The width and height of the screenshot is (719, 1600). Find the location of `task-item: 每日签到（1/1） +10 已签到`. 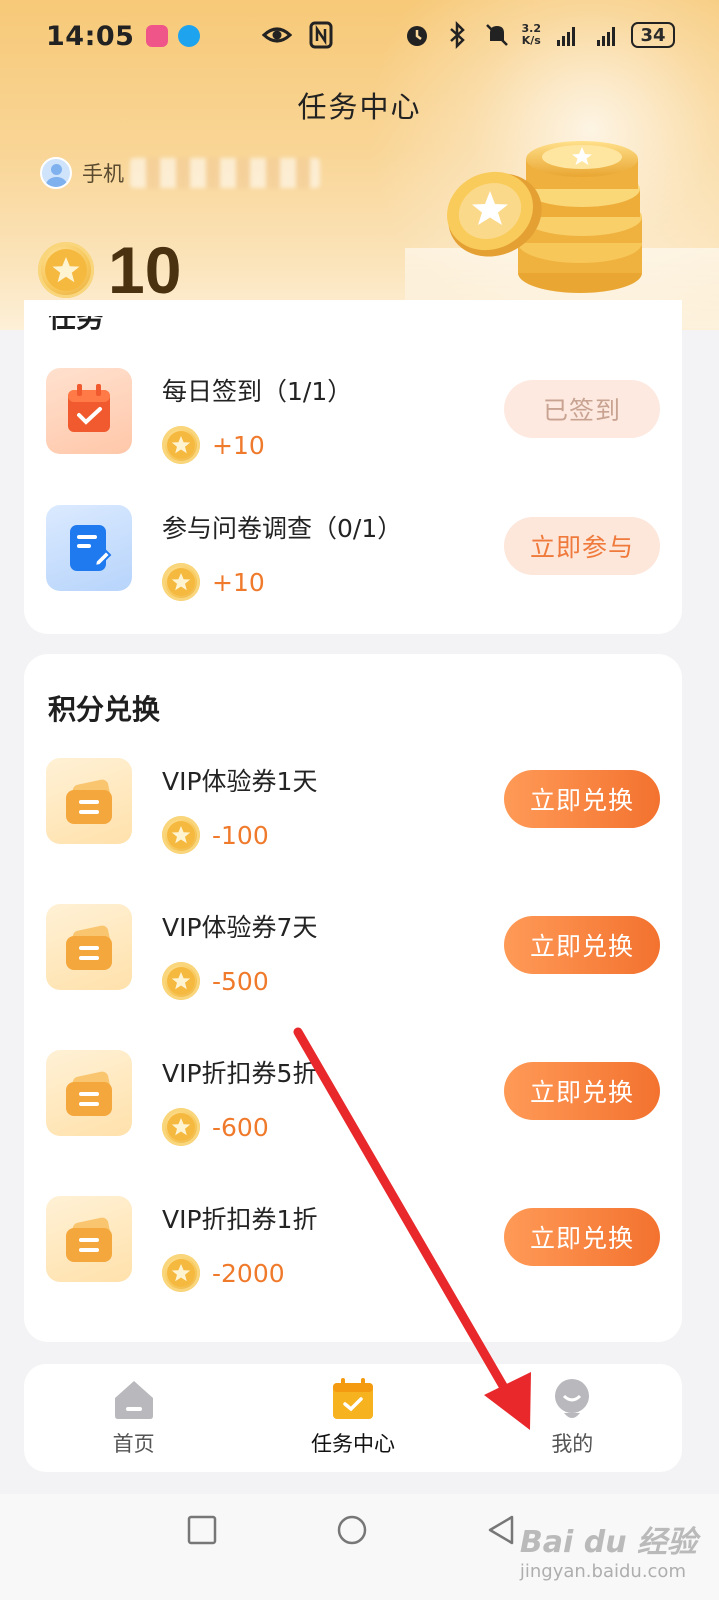

task-item: 每日签到（1/1） +10 已签到 is located at coordinates (353, 418).